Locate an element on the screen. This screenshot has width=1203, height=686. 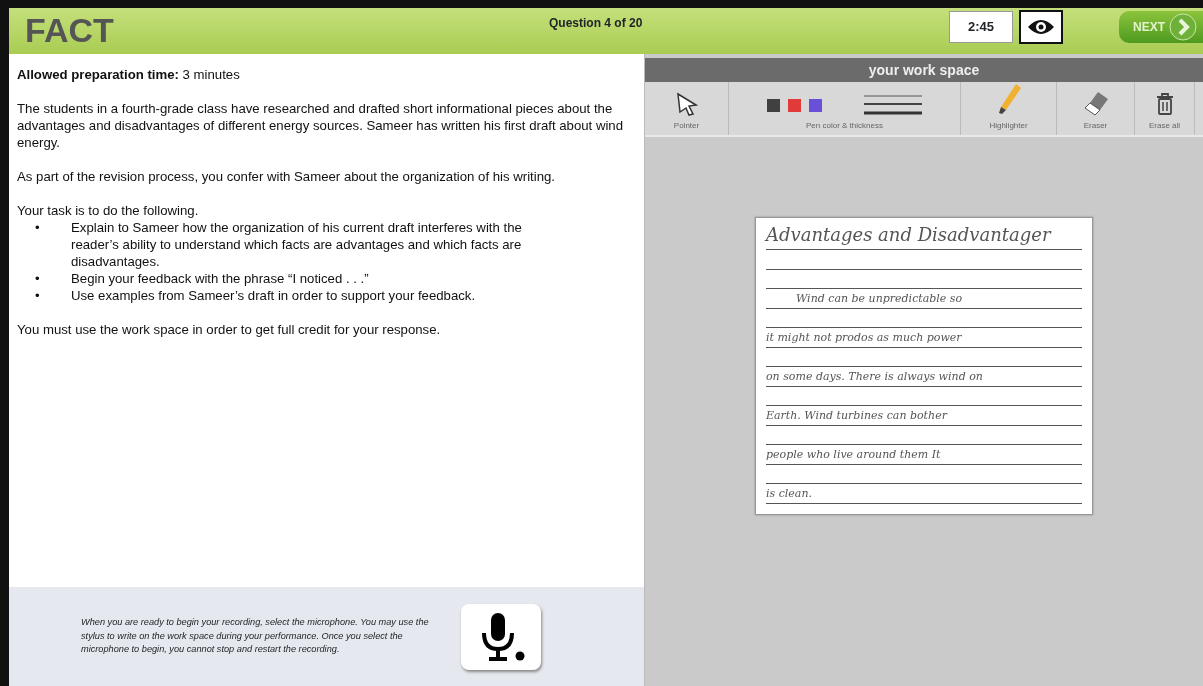
eye-icon is located at coordinates (1041, 27).